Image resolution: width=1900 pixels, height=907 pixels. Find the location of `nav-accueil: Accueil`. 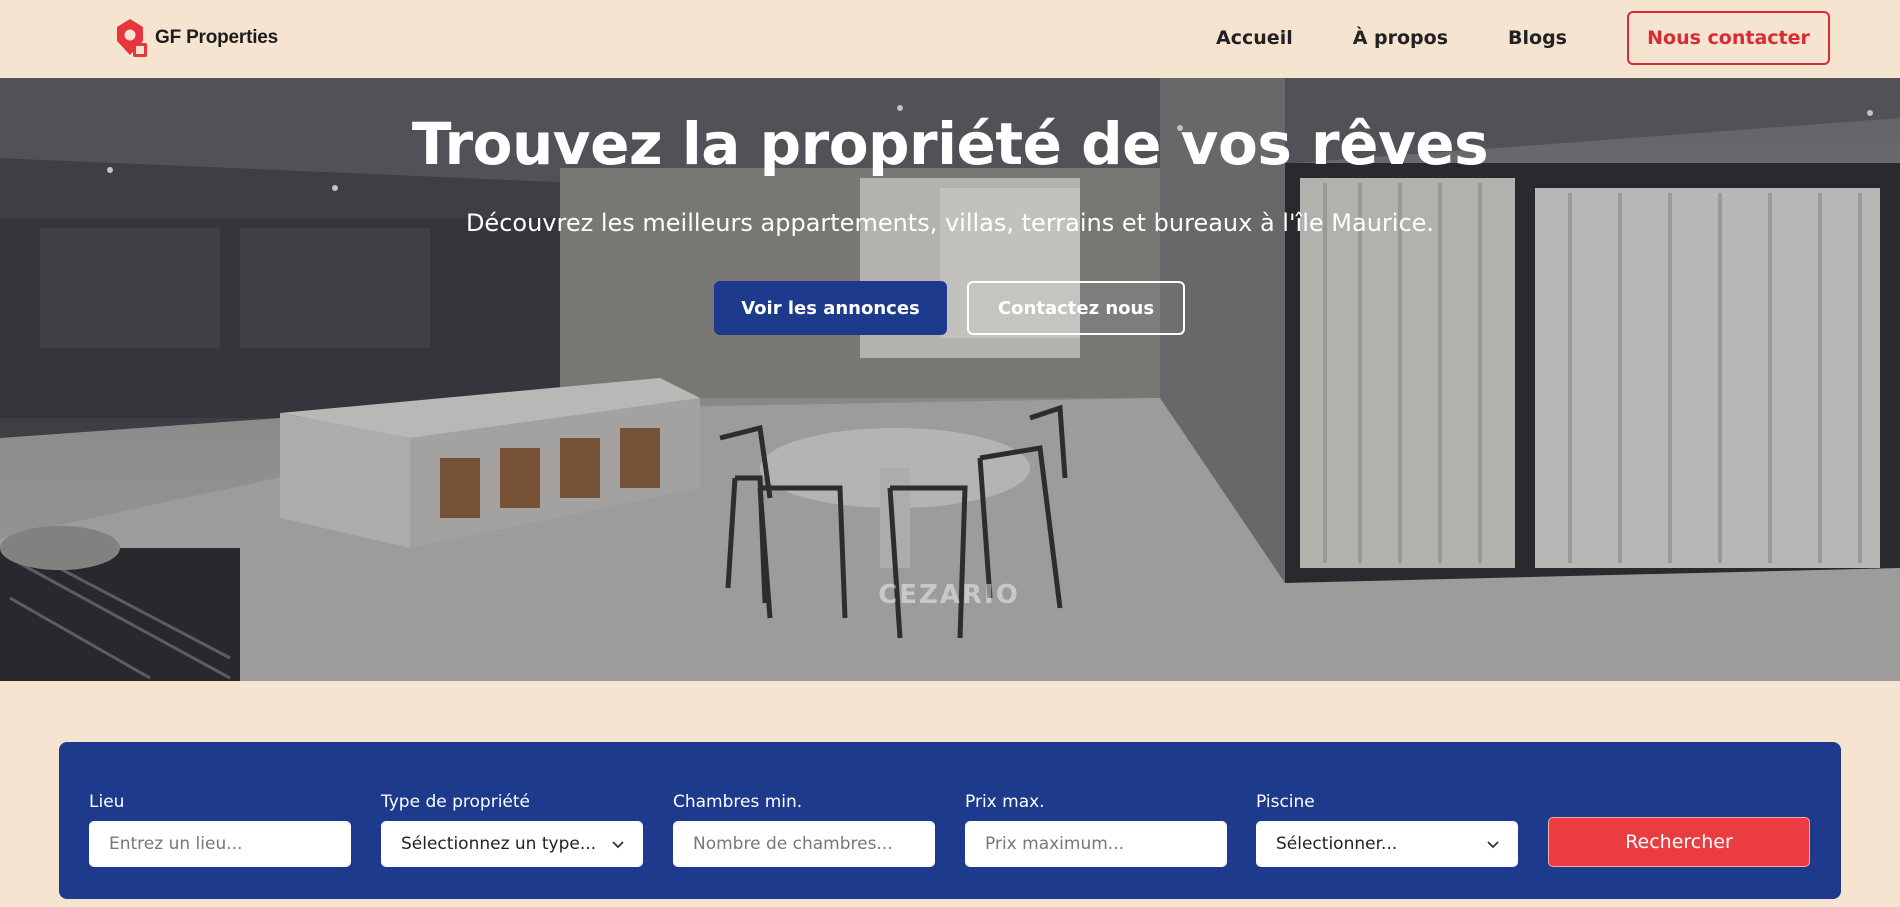

nav-accueil: Accueil is located at coordinates (1254, 38).